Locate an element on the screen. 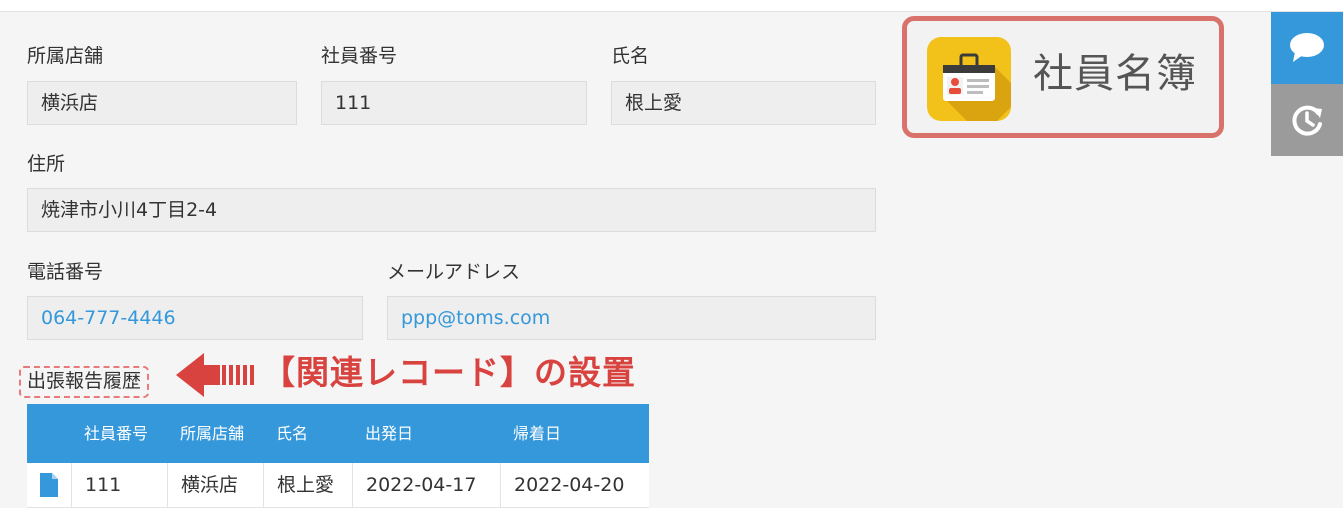 Image resolution: width=1343 pixels, height=508 pixels. name-field: 根上愛 is located at coordinates (743, 103).